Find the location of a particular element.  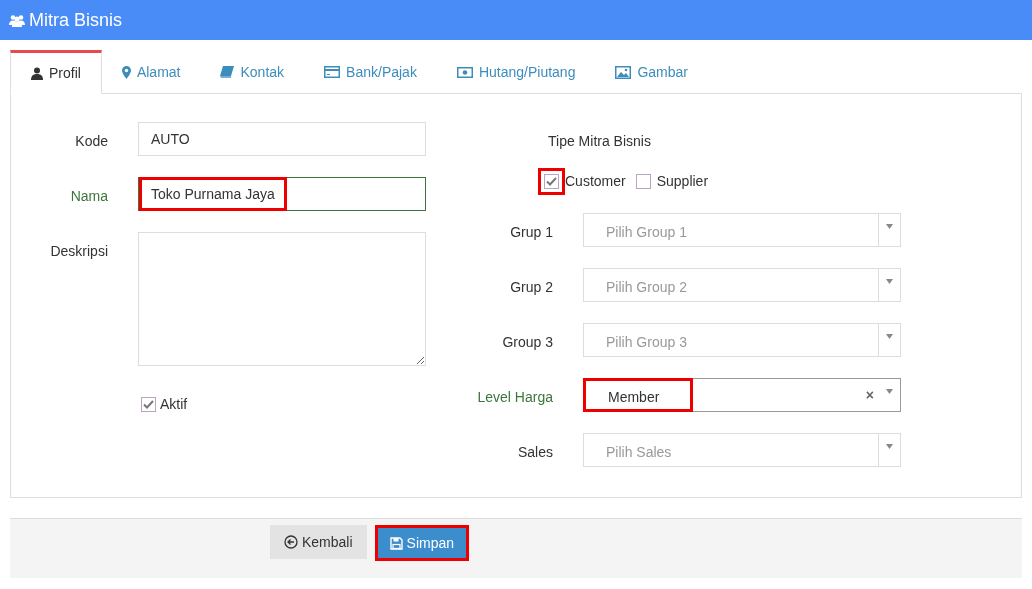

tab: Profil is located at coordinates (56, 72).